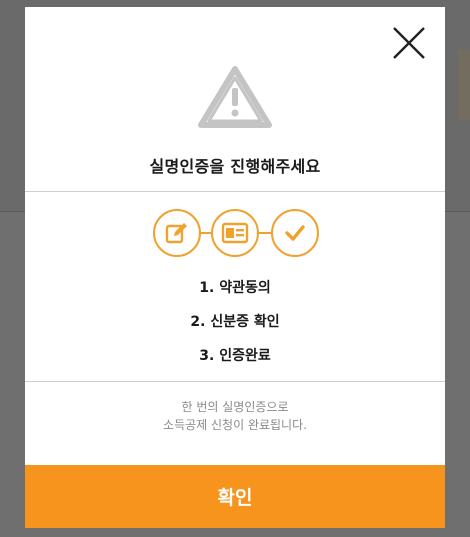  What do you see at coordinates (235, 97) in the screenshot?
I see `warning-icon` at bounding box center [235, 97].